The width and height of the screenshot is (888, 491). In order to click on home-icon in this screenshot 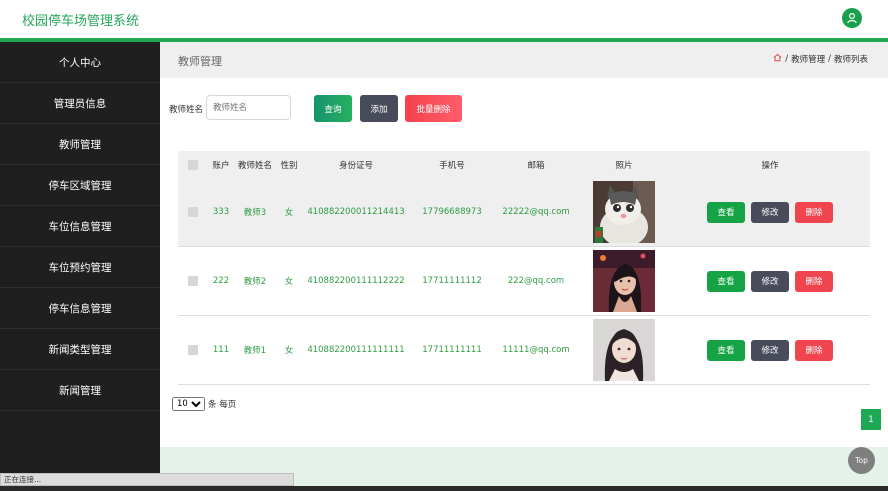, I will do `click(777, 59)`.